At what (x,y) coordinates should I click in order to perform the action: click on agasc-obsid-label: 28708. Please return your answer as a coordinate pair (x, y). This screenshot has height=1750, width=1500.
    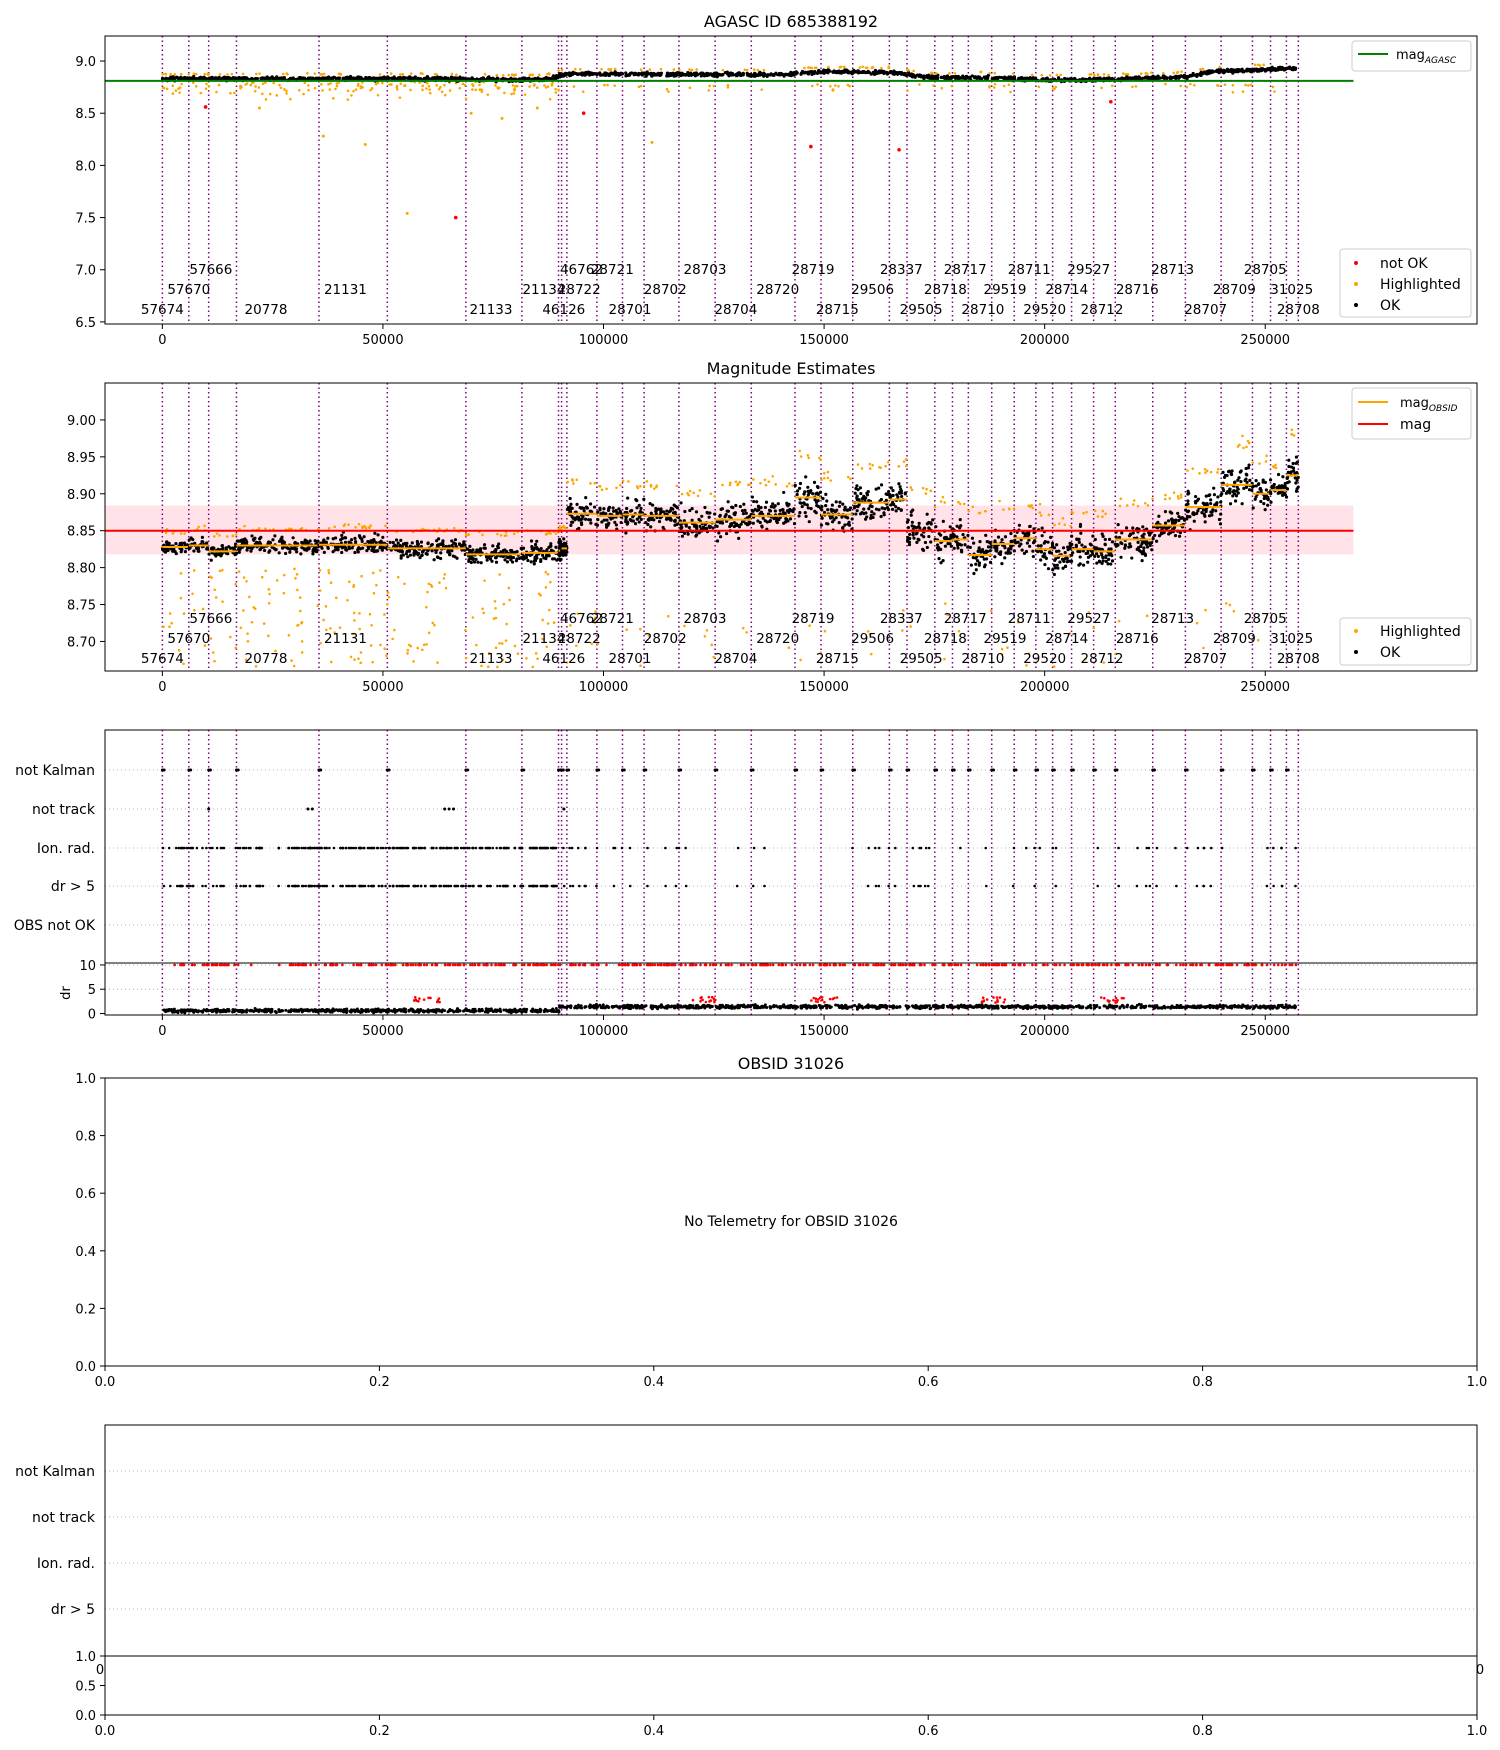
    Looking at the image, I should click on (1298, 310).